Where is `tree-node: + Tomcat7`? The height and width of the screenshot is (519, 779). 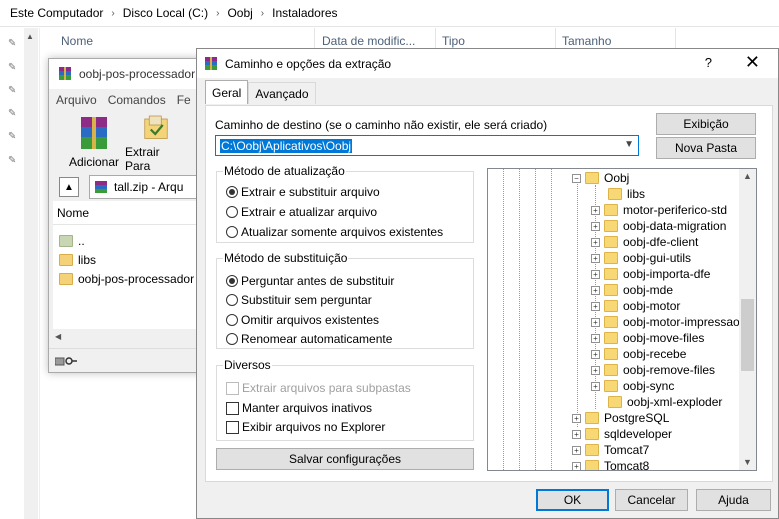 tree-node: + Tomcat7 is located at coordinates (610, 450).